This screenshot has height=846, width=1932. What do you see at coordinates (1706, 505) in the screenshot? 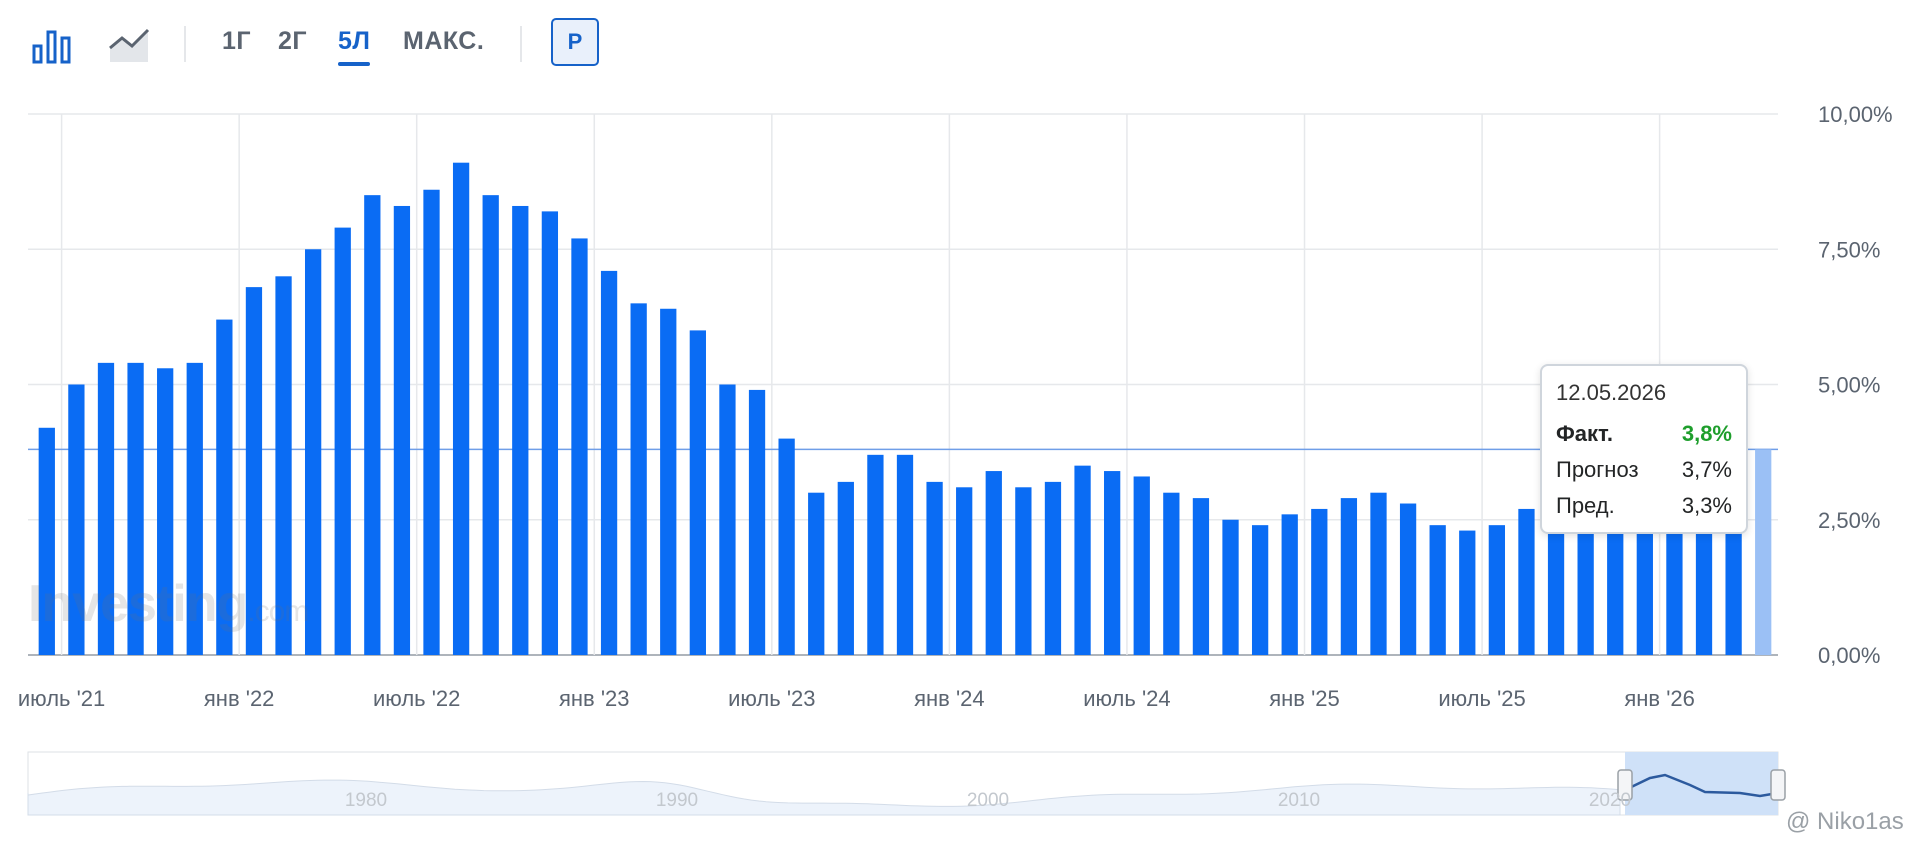
I see `tooltip-previous-value: 3,3%` at bounding box center [1706, 505].